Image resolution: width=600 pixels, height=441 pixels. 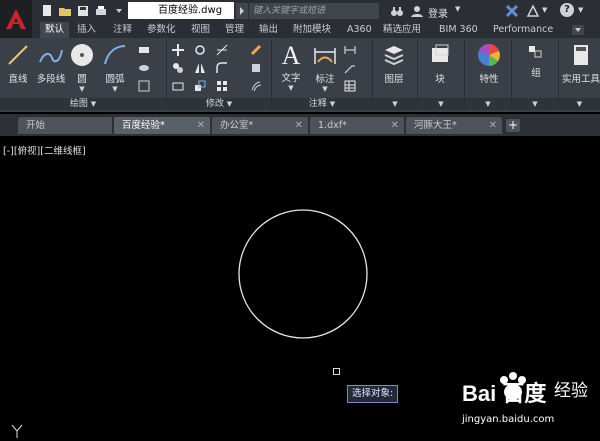 What do you see at coordinates (82, 67) in the screenshot?
I see `circle-button: 圆 ▼` at bounding box center [82, 67].